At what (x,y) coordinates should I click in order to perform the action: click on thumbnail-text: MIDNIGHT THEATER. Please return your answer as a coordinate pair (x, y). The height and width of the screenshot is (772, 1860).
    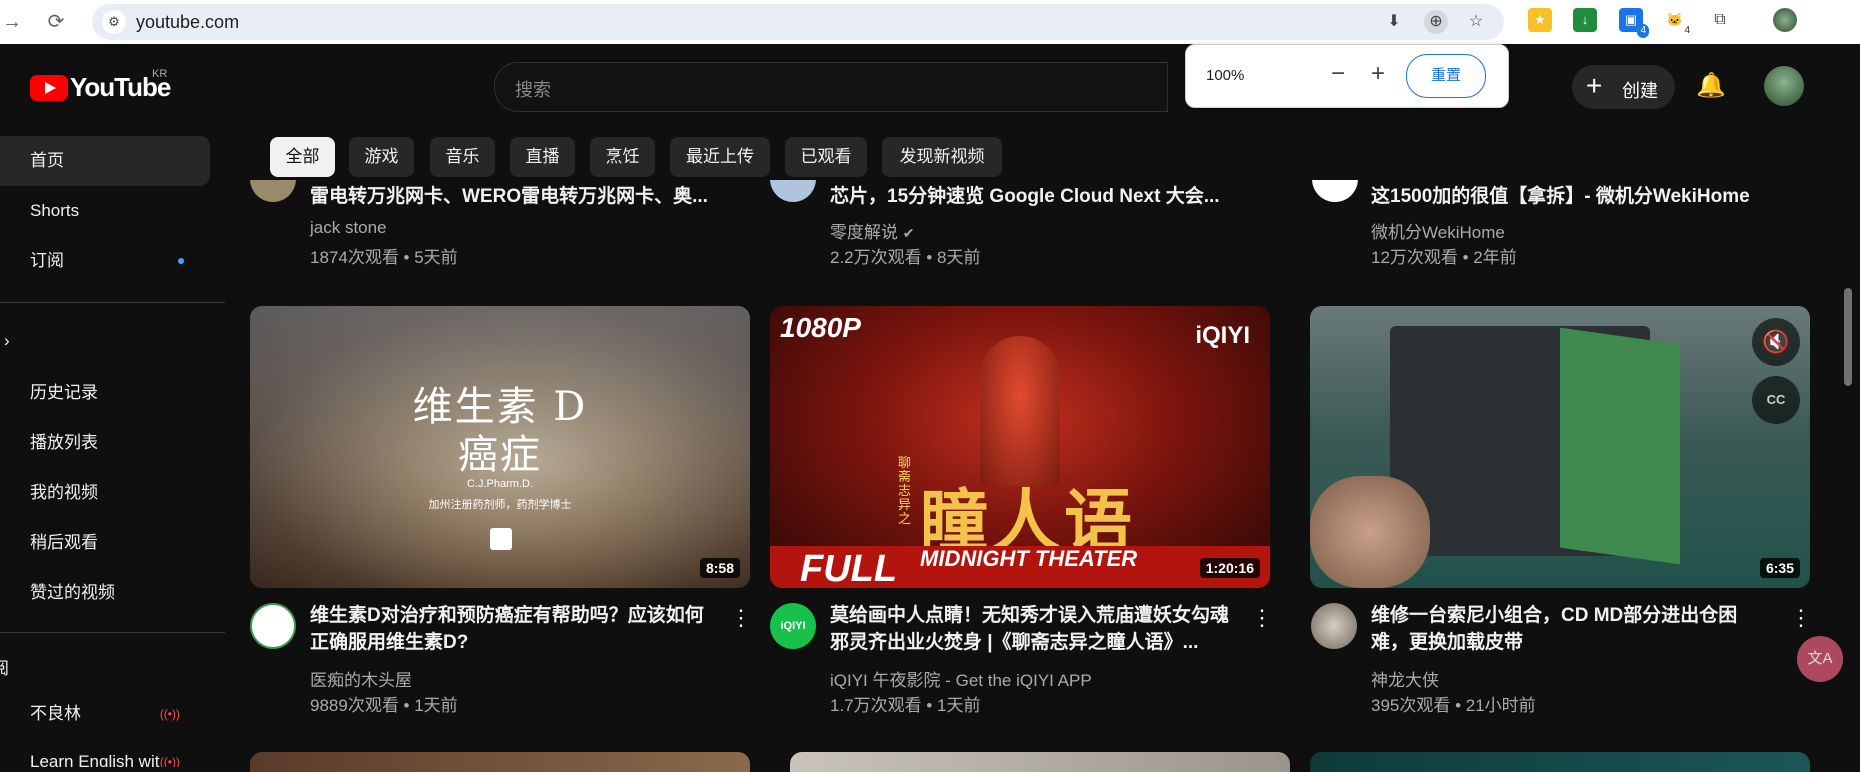
    Looking at the image, I should click on (1029, 558).